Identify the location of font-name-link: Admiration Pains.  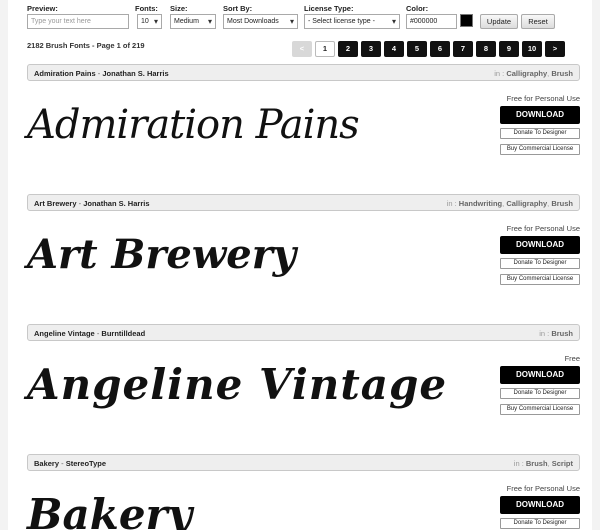
(65, 73).